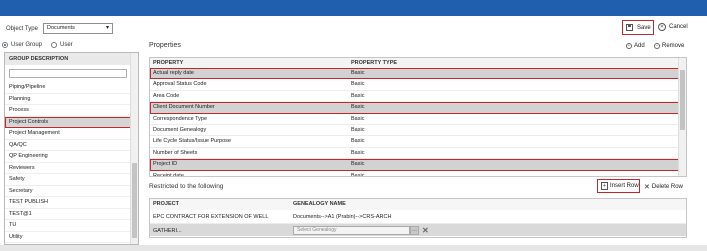 Image resolution: width=707 pixels, height=251 pixels. Describe the element at coordinates (349, 28) in the screenshot. I see `toolbar: Object Type Documents ▾ Save ✕ Cancel` at that location.